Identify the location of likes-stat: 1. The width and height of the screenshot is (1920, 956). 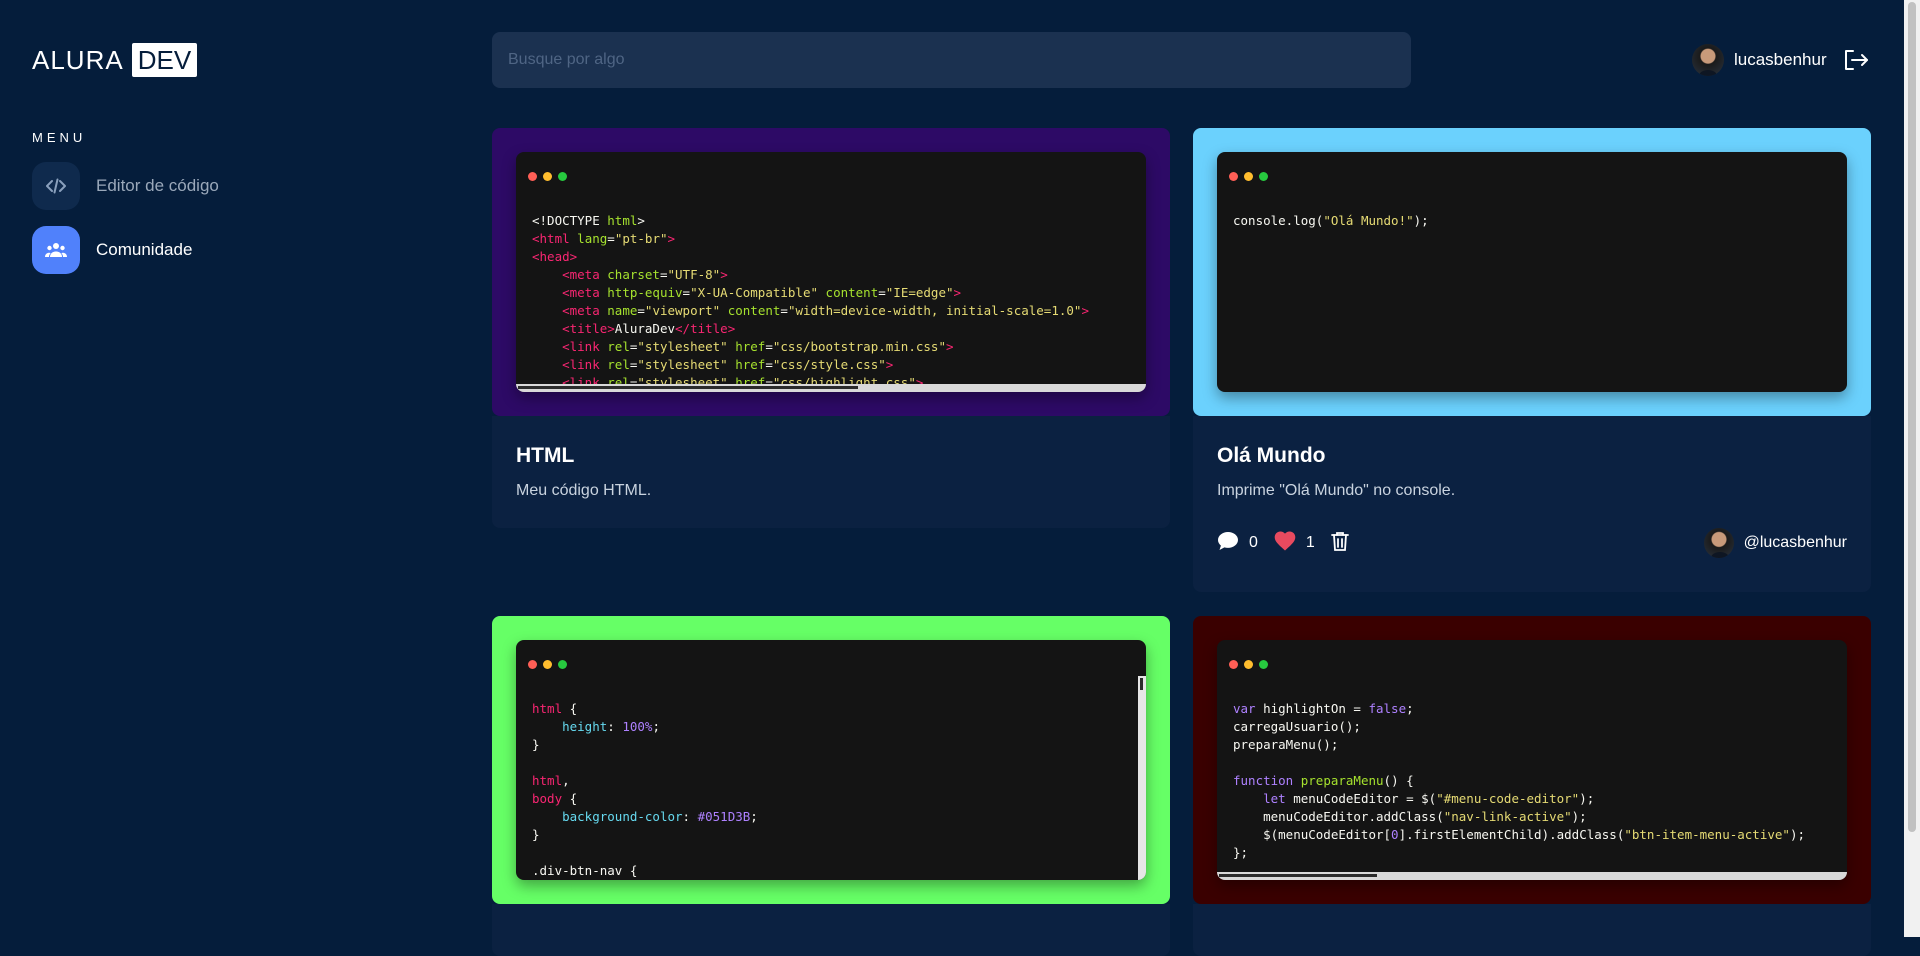
(1294, 543).